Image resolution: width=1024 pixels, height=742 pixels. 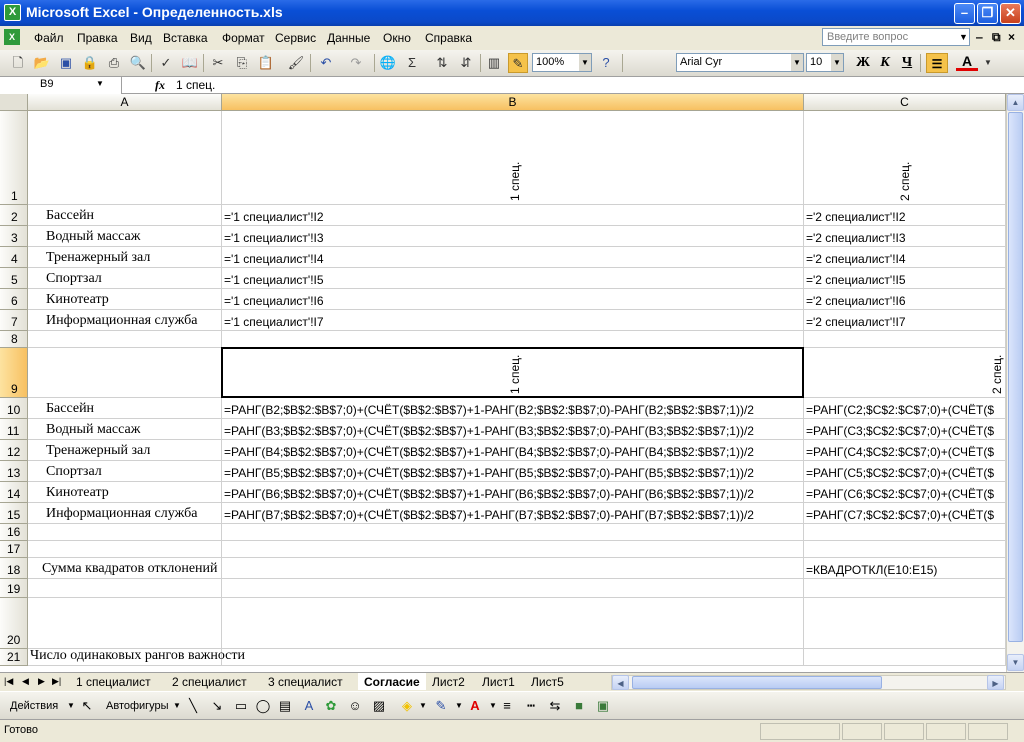 I want to click on scroll-left-icon: ◀, so click(x=620, y=682).